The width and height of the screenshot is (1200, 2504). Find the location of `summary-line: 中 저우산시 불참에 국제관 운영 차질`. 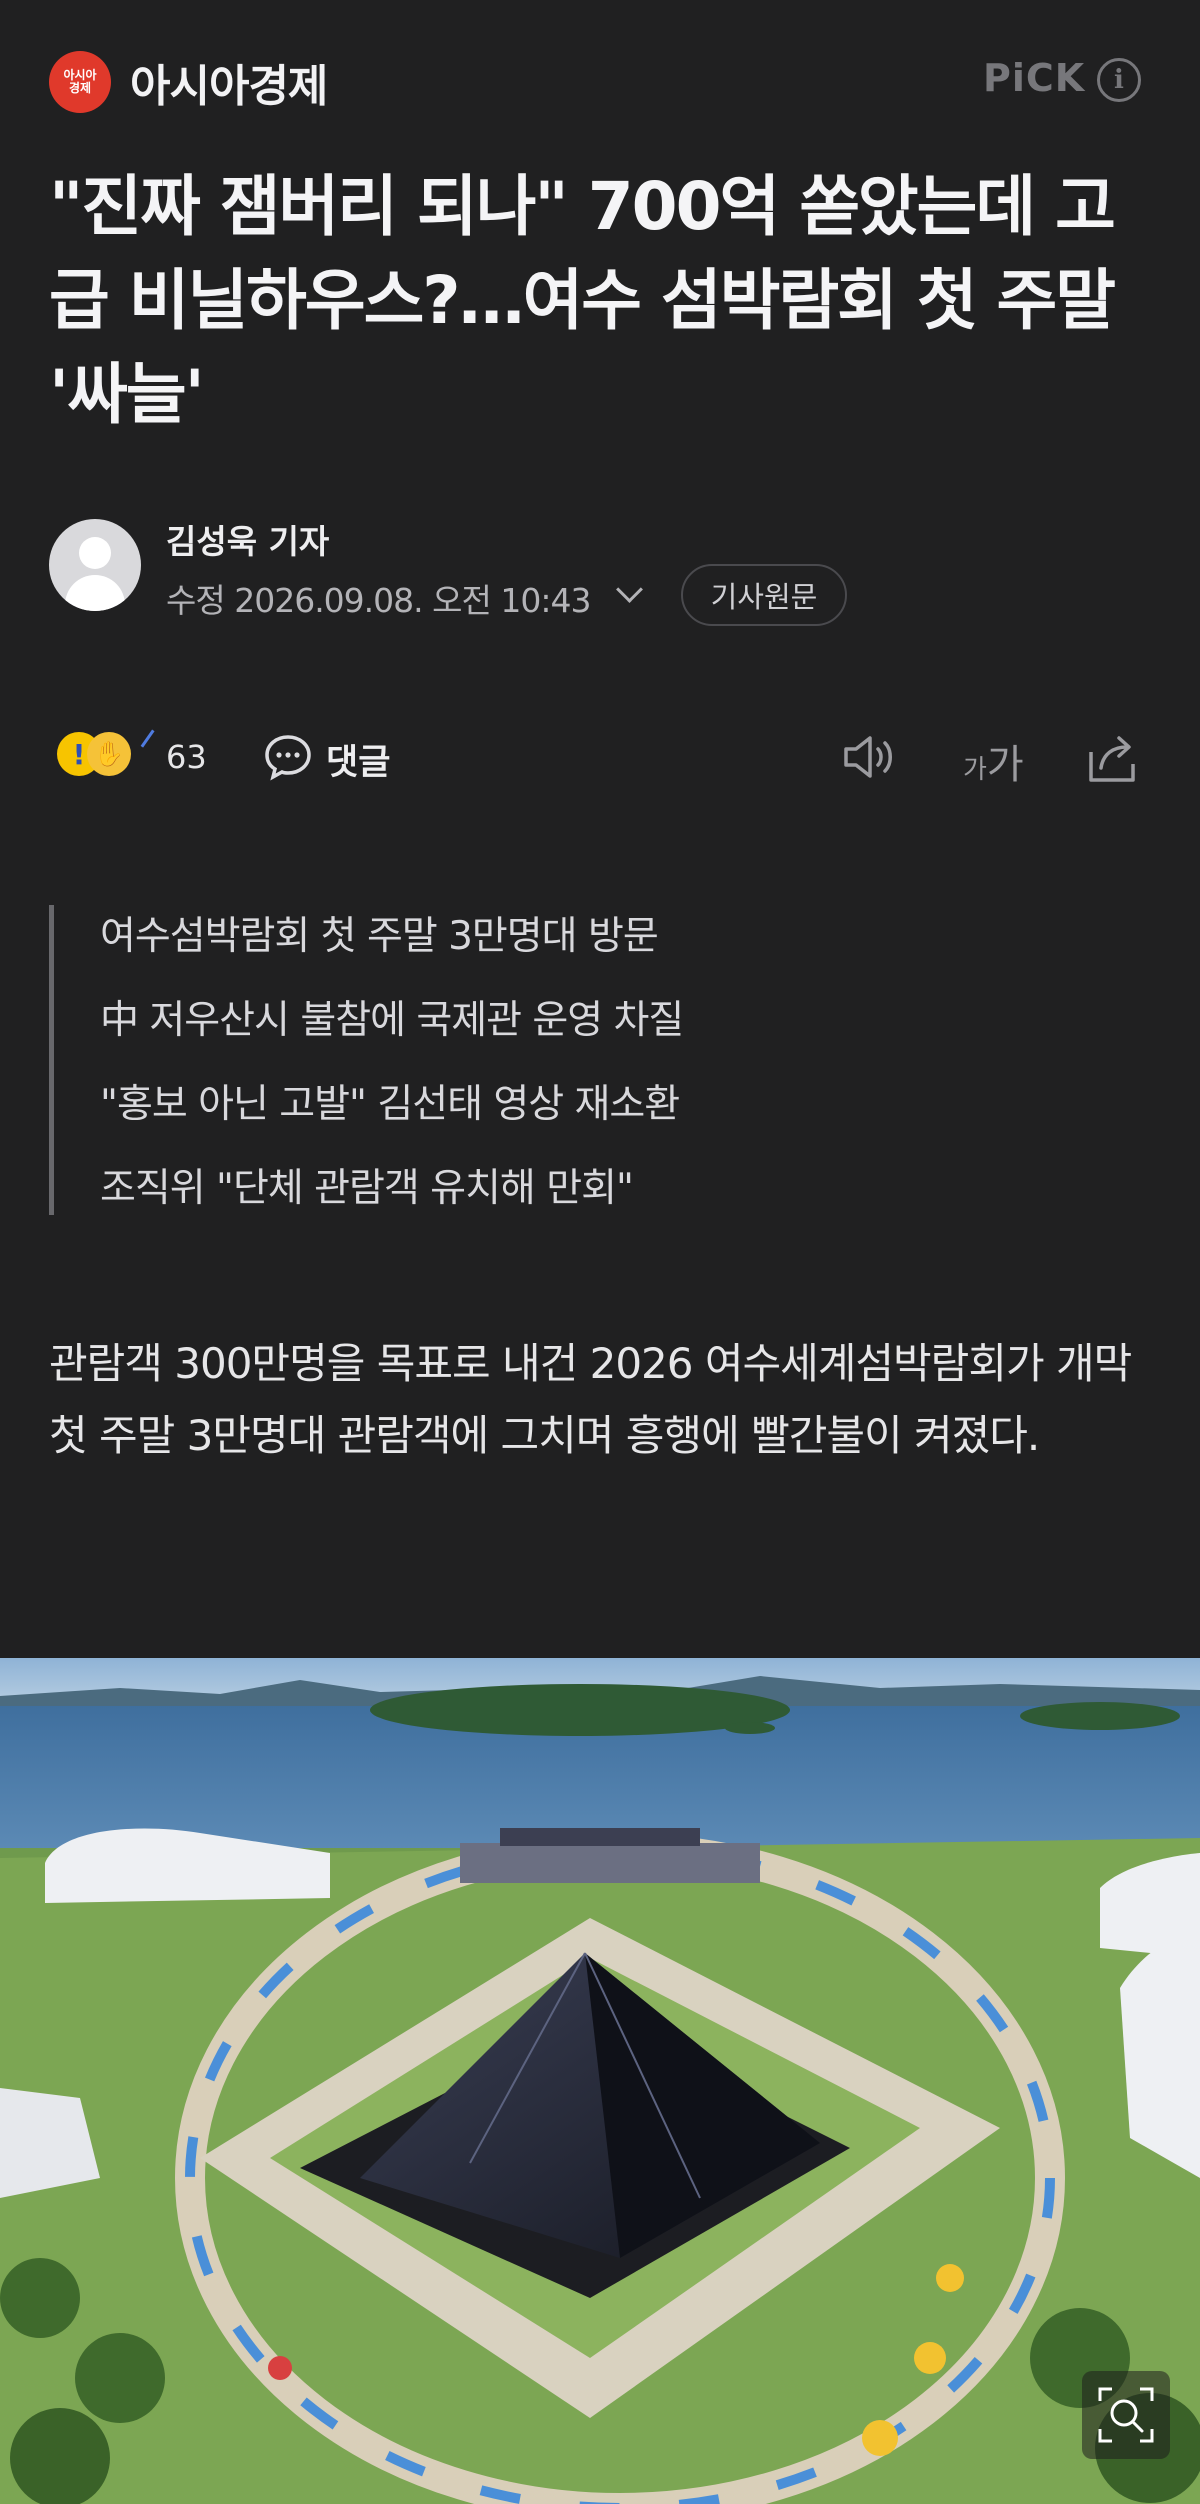

summary-line: 中 저우산시 불참에 국제관 운영 차질 is located at coordinates (392, 1020).